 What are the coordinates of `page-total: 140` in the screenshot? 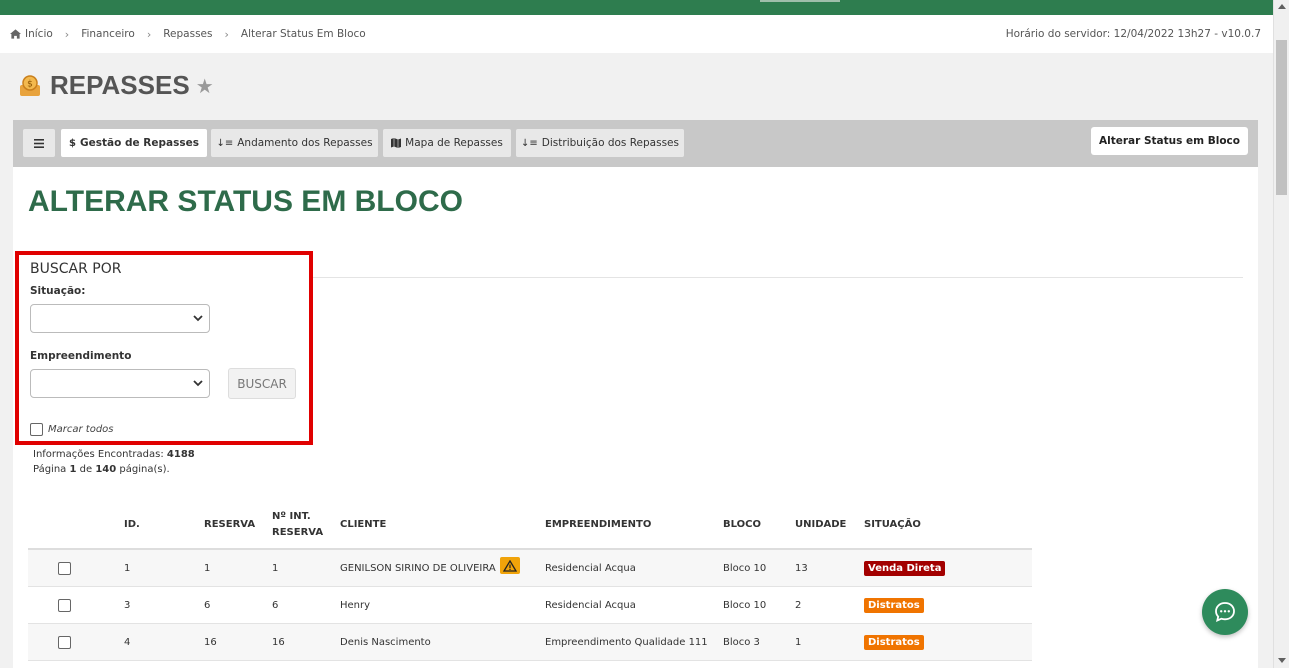 It's located at (106, 469).